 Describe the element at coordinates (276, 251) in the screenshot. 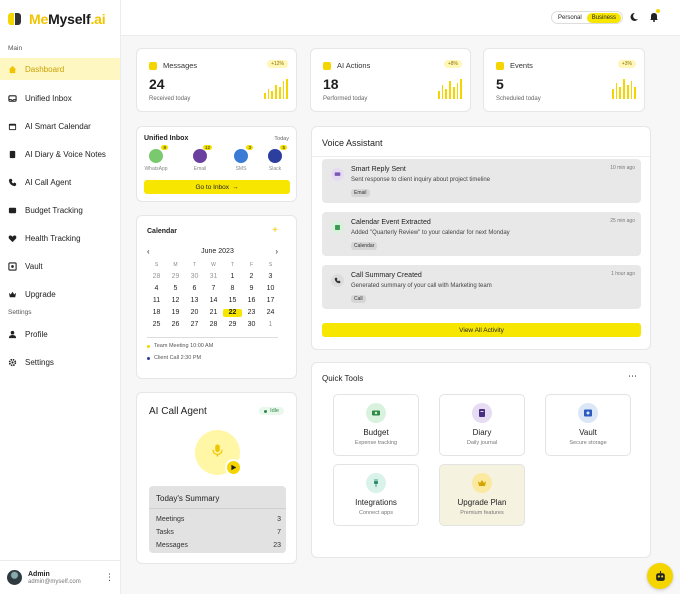

I see `next-month-icon: ›` at that location.